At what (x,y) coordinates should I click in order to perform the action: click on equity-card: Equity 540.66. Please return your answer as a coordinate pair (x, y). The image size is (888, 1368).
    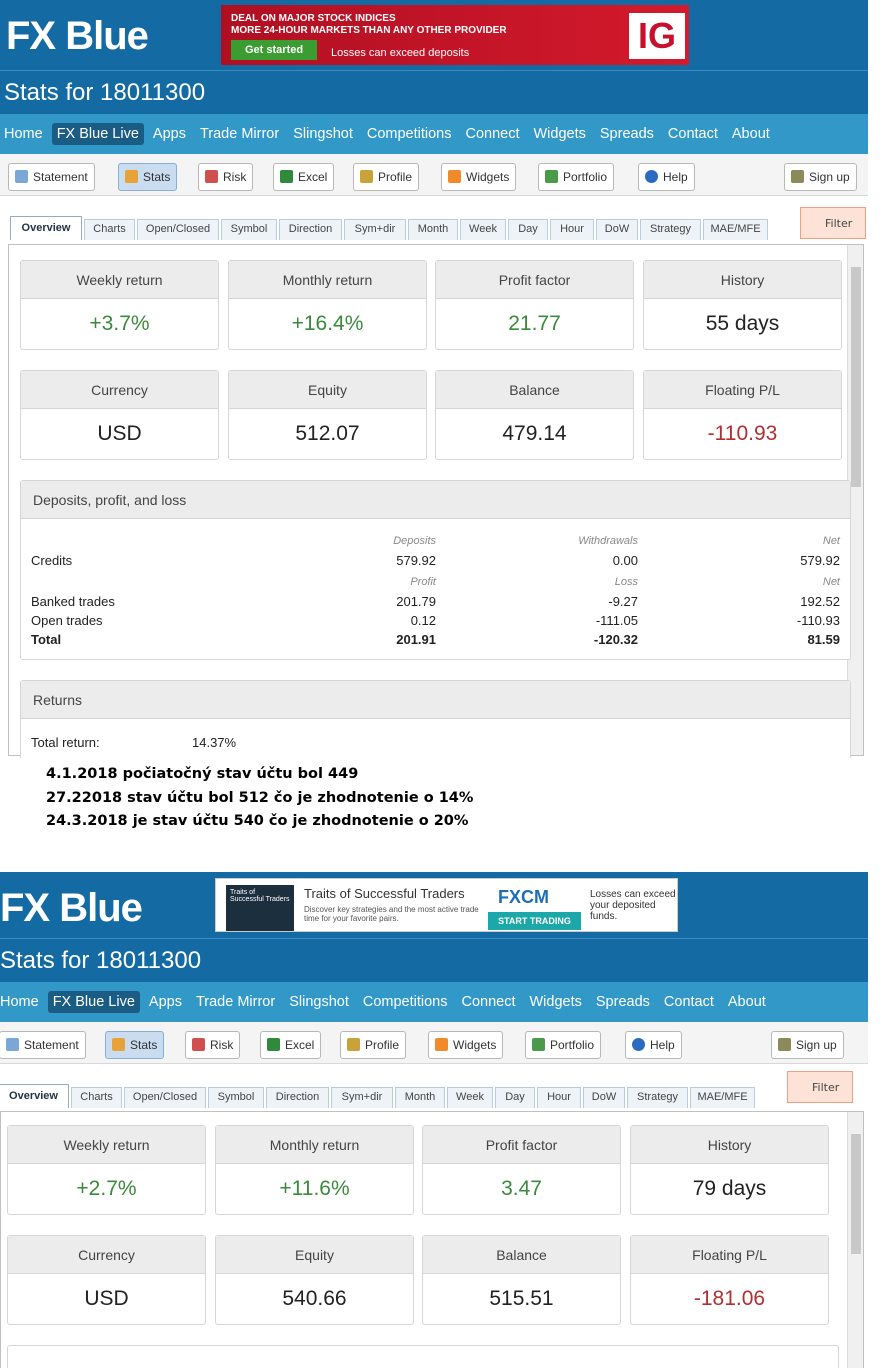
    Looking at the image, I should click on (314, 1280).